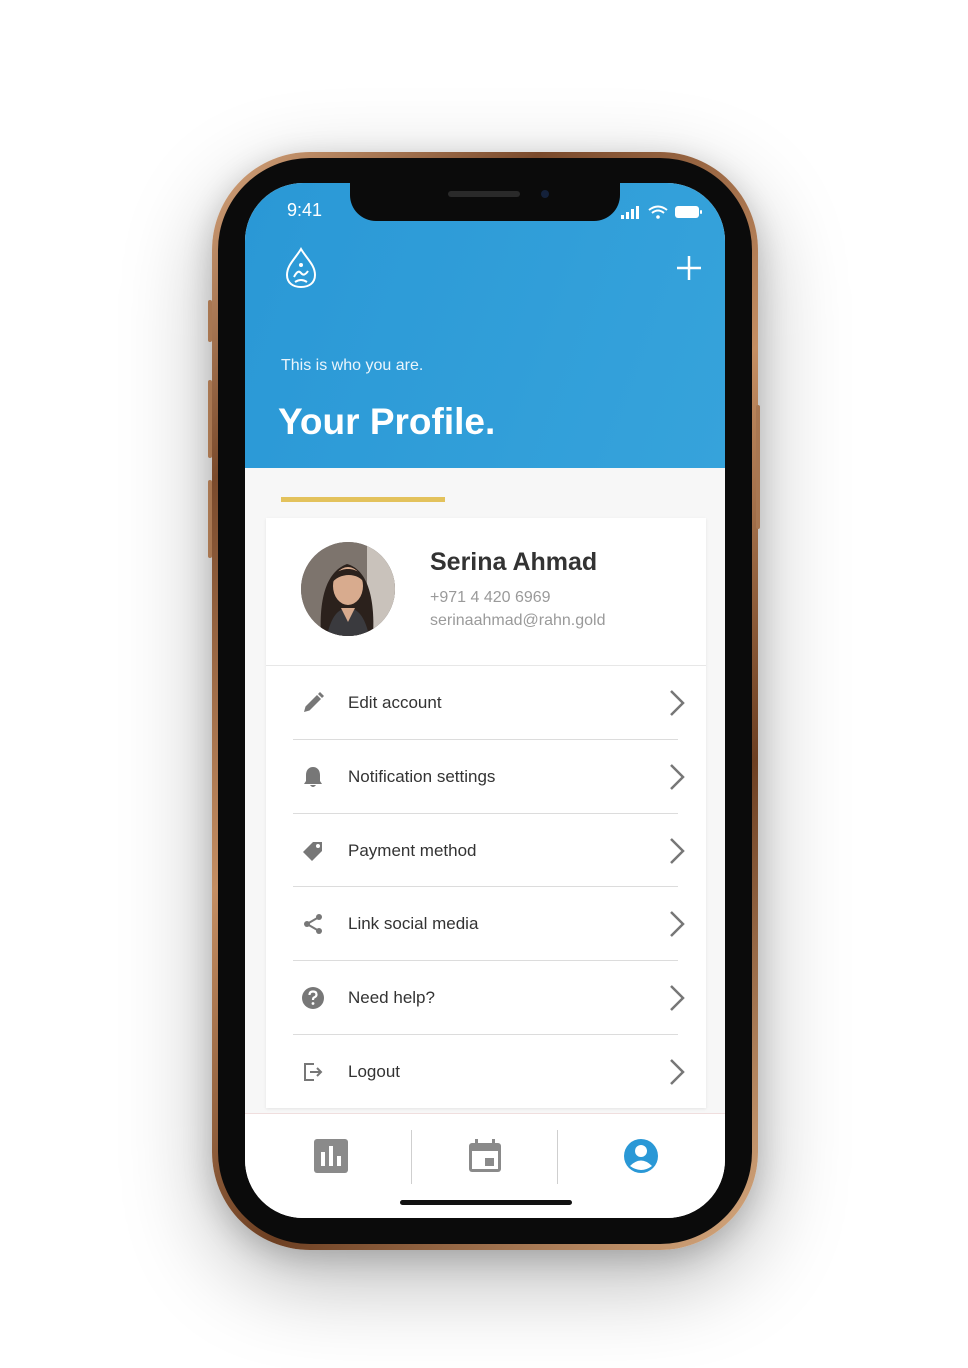 Image resolution: width=968 pixels, height=1368 pixels. I want to click on tab-calendar, so click(485, 1159).